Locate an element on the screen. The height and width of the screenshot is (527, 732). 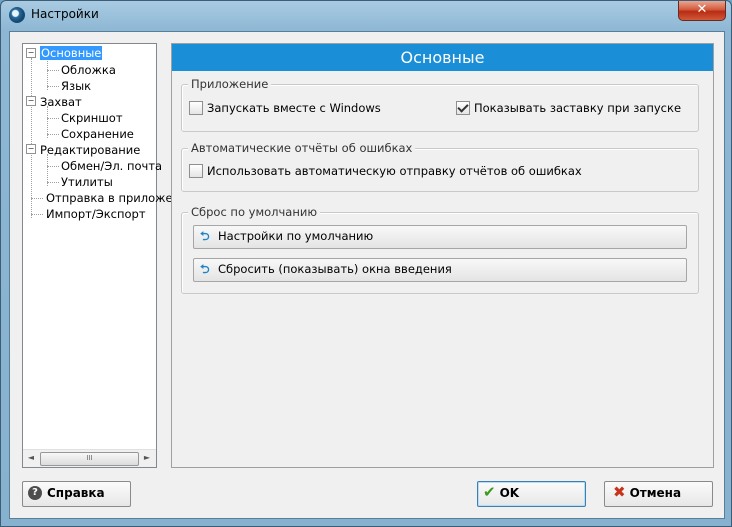
button-label: Отмена is located at coordinates (655, 493).